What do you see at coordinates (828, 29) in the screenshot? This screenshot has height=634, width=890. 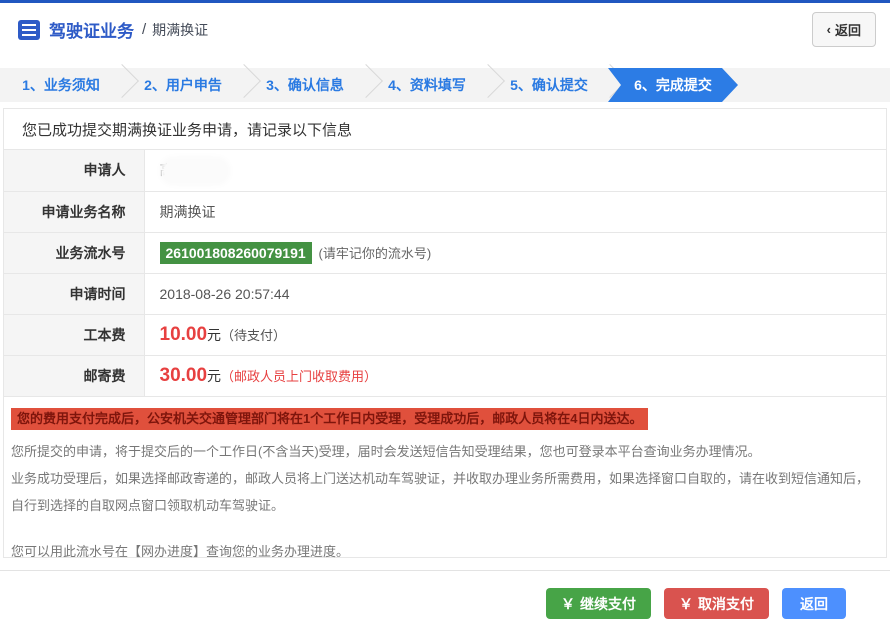 I see `chevron-left-icon: ‹` at bounding box center [828, 29].